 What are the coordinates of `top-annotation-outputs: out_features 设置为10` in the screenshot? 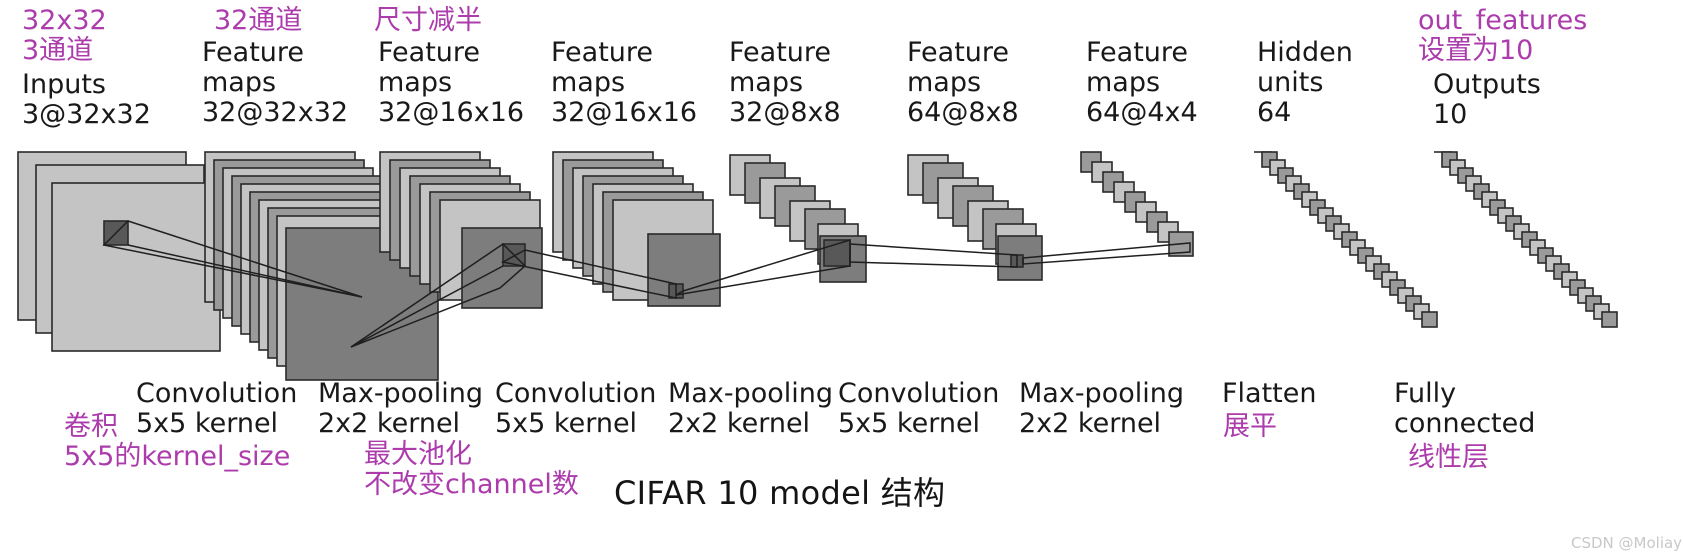 It's located at (1503, 36).